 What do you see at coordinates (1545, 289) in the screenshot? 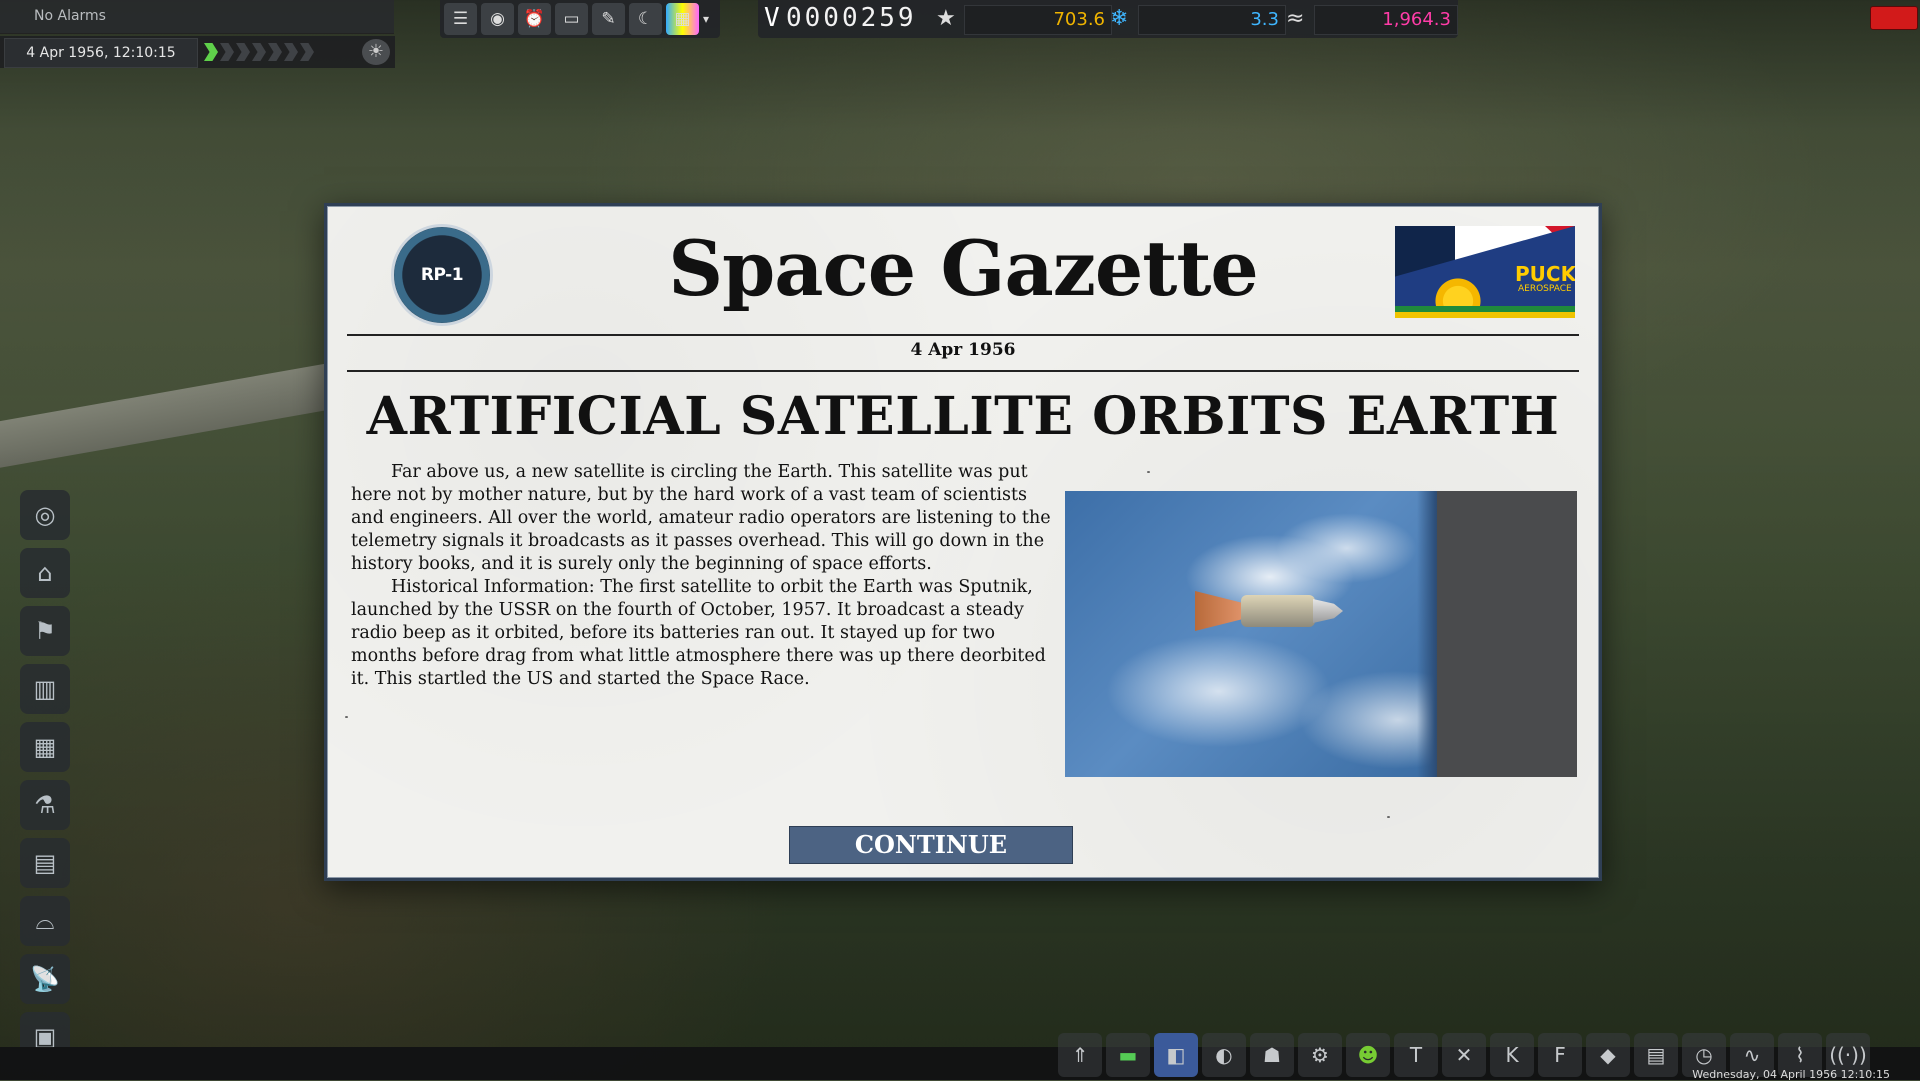
I see `logo-subtext: AEROSPACE` at bounding box center [1545, 289].